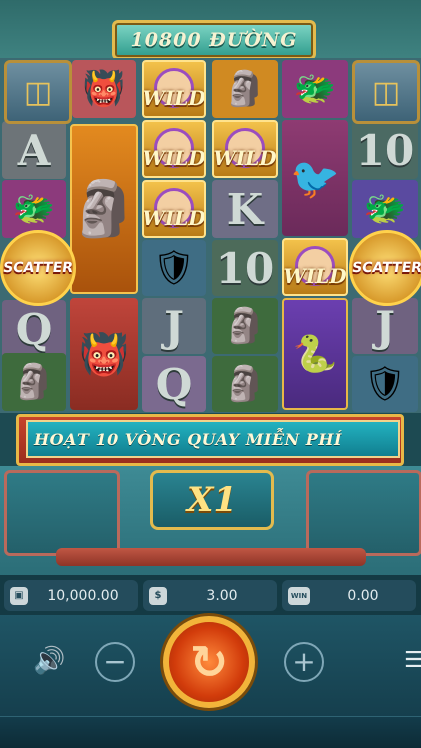 The image size is (421, 748). I want to click on spin-arrow-icon: ↻, so click(209, 662).